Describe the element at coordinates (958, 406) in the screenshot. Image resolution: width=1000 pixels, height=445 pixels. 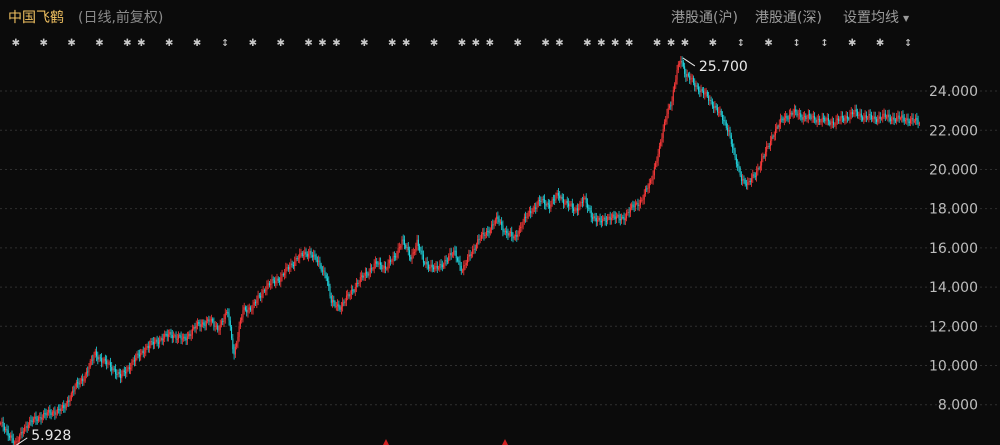
I see `y-tick-label: 8.000` at that location.